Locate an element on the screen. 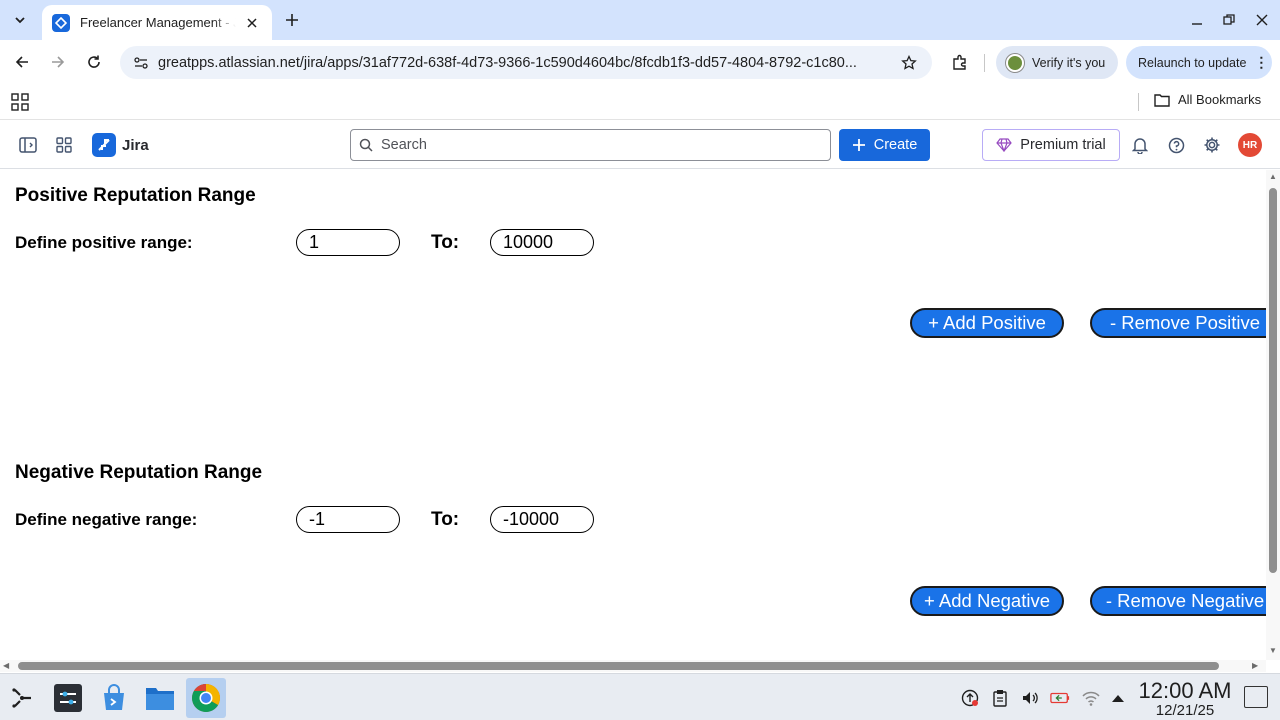 This screenshot has height=720, width=1280. forward-icon is located at coordinates (58, 62).